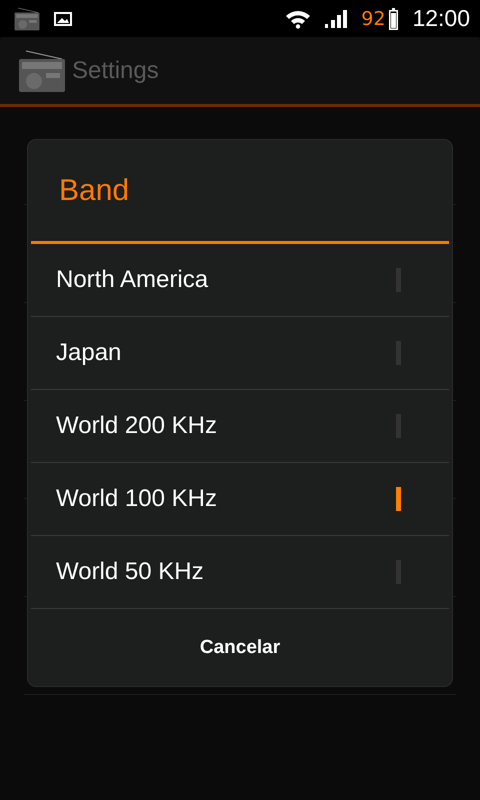  Describe the element at coordinates (240, 572) in the screenshot. I see `band-option: World 50 KHz` at that location.